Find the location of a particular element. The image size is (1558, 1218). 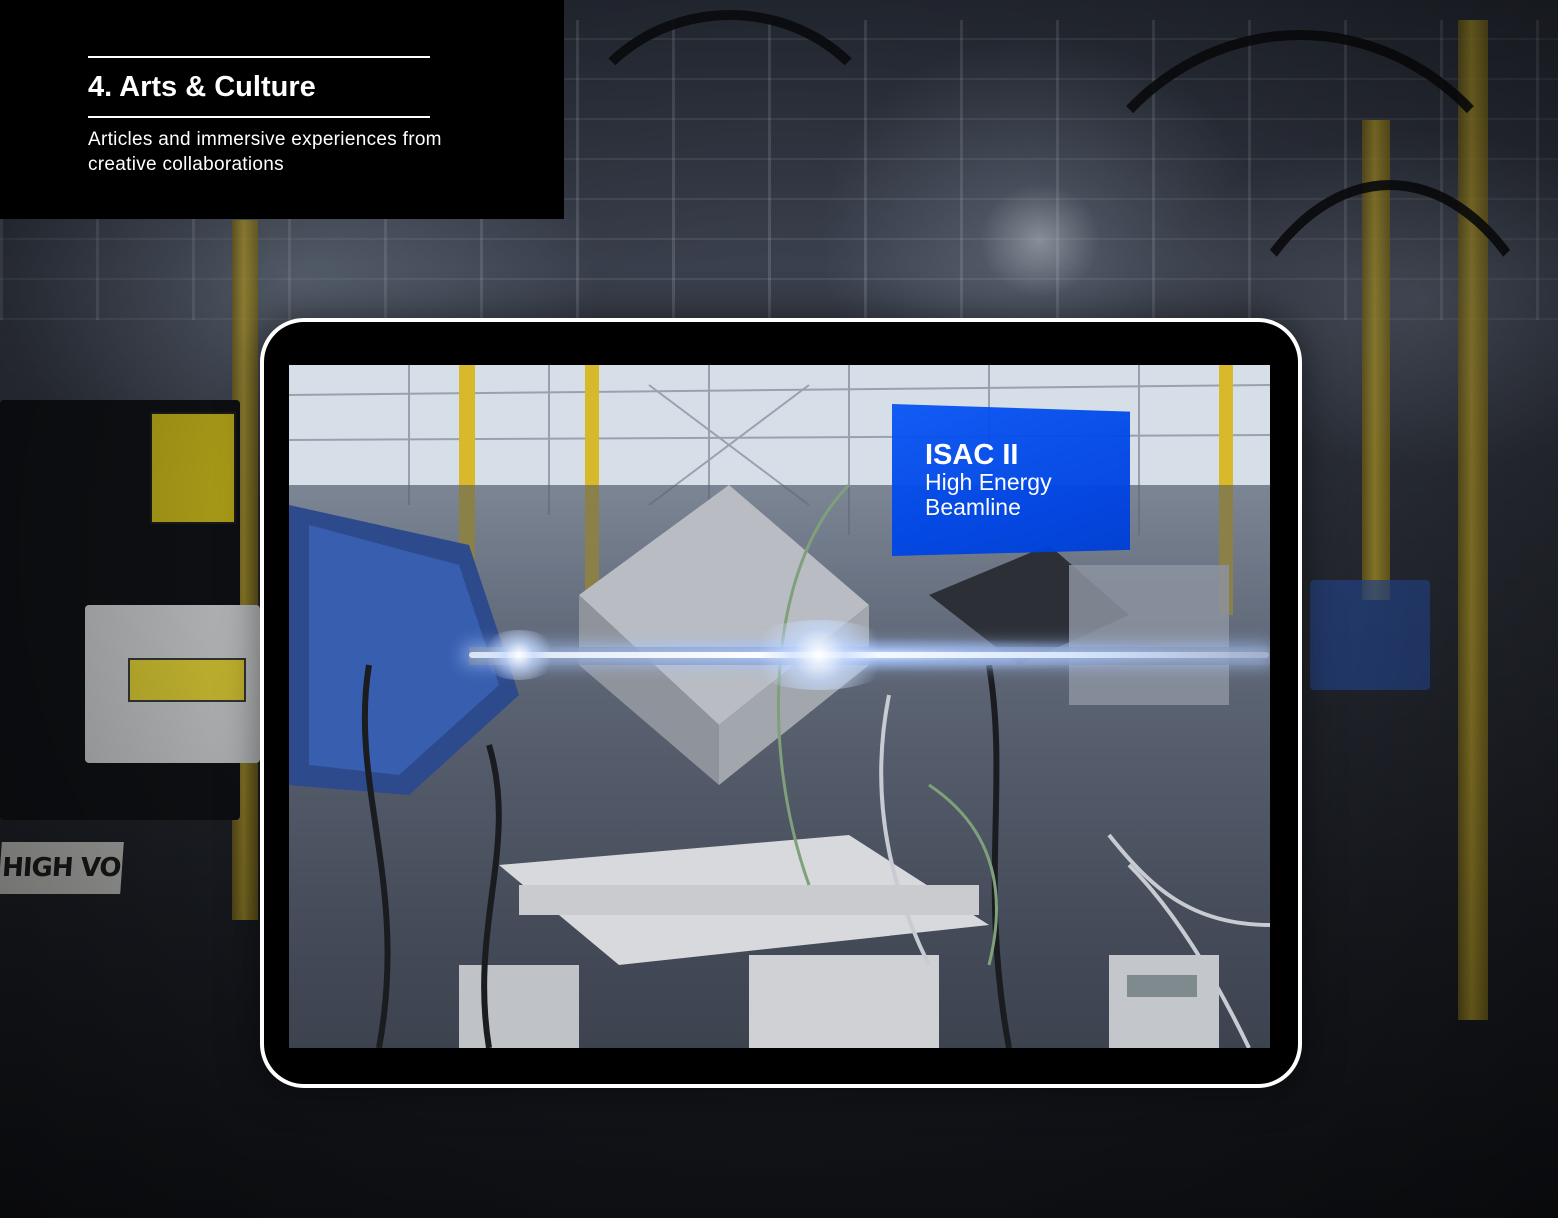

beamline-label-card: ISAC II High Energy Beamline is located at coordinates (1011, 480).